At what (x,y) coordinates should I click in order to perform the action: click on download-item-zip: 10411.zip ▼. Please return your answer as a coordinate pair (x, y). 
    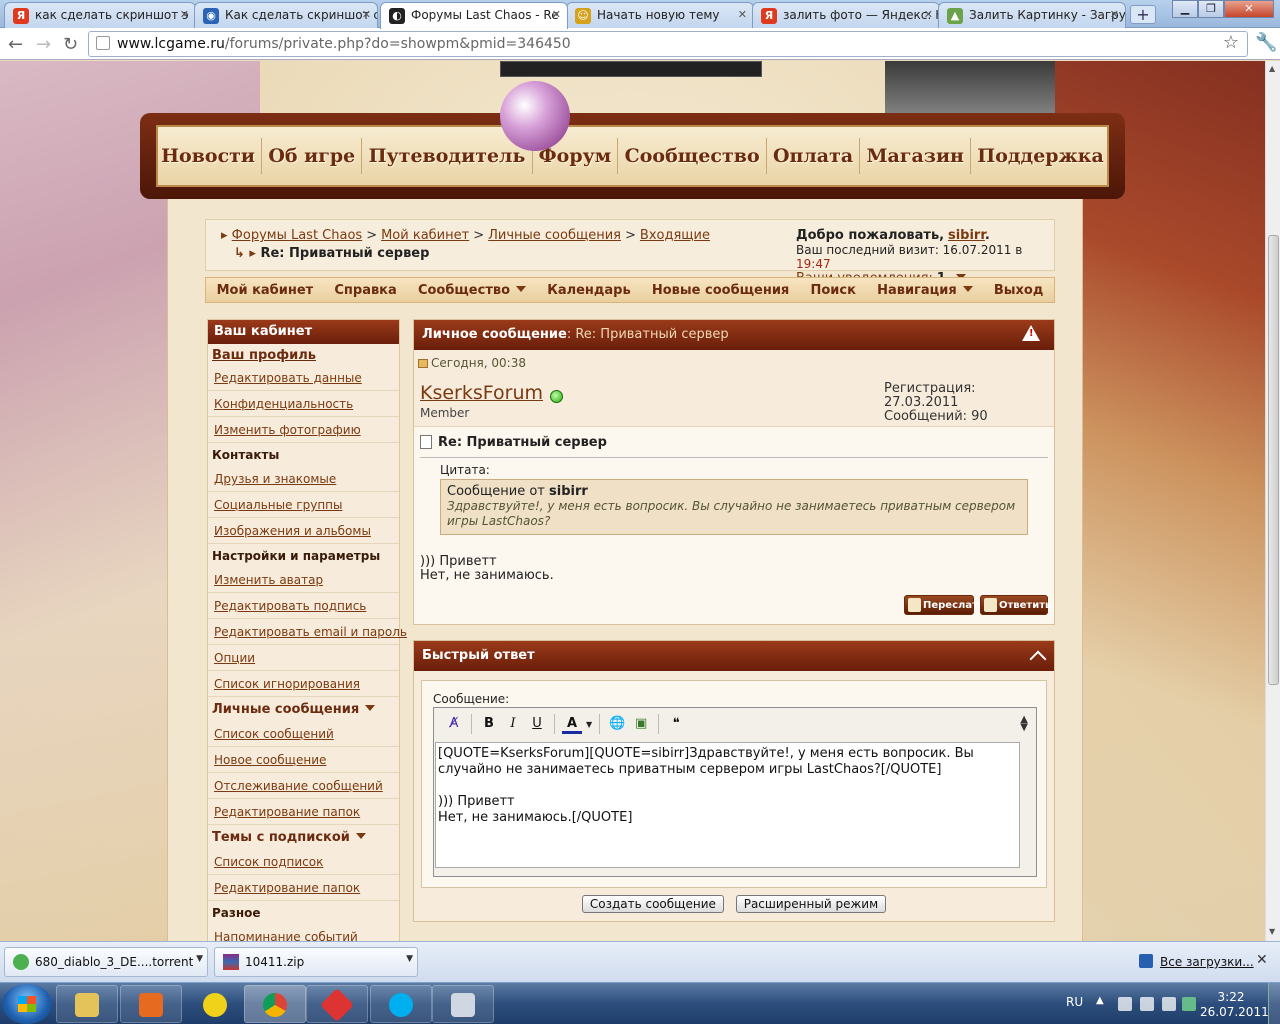
    Looking at the image, I should click on (316, 962).